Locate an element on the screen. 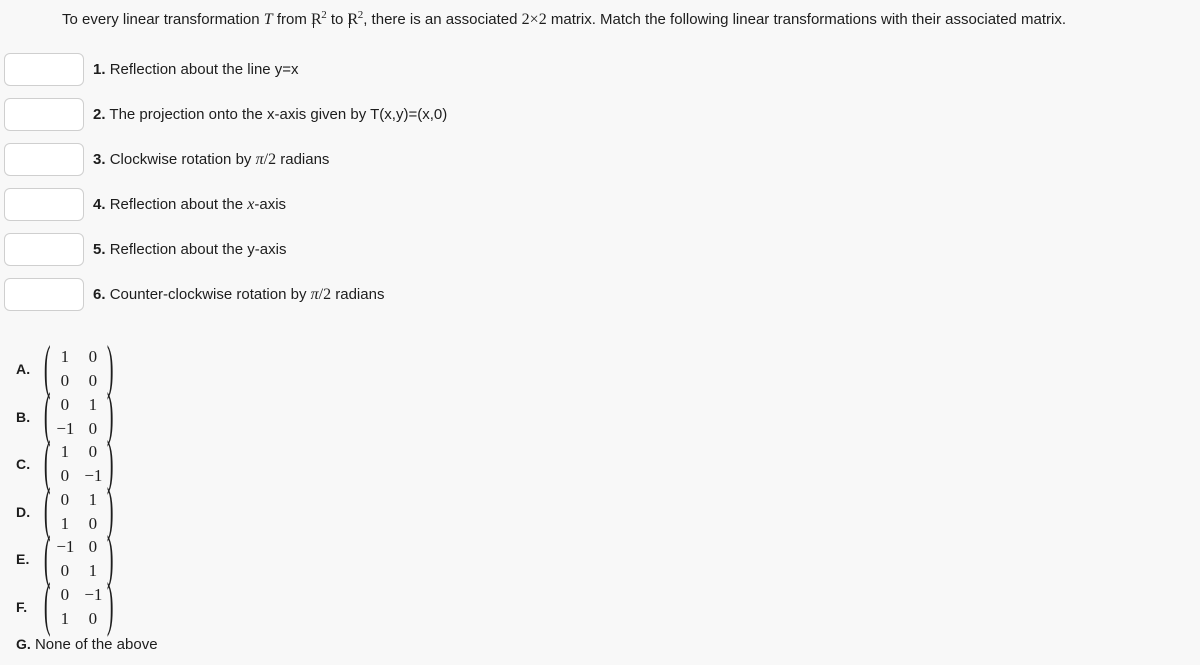 This screenshot has height=665, width=1200. match-row-2-number: 2. is located at coordinates (99, 114).